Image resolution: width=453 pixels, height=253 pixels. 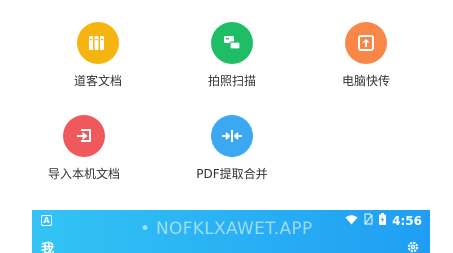 I want to click on tile-label: 拍照扫描, so click(x=231, y=81).